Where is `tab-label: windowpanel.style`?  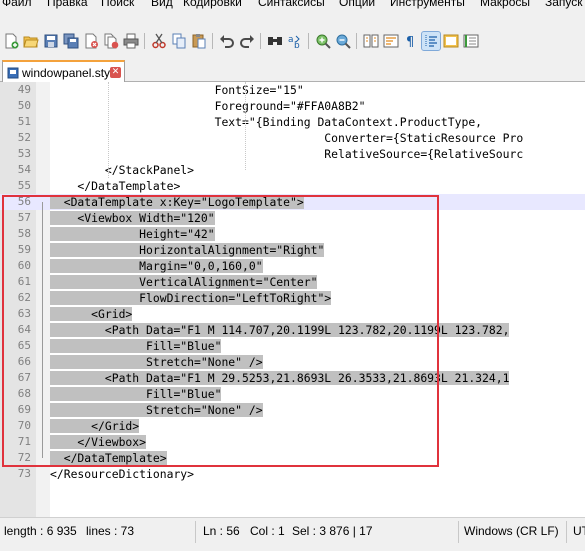 tab-label: windowpanel.style is located at coordinates (71, 73).